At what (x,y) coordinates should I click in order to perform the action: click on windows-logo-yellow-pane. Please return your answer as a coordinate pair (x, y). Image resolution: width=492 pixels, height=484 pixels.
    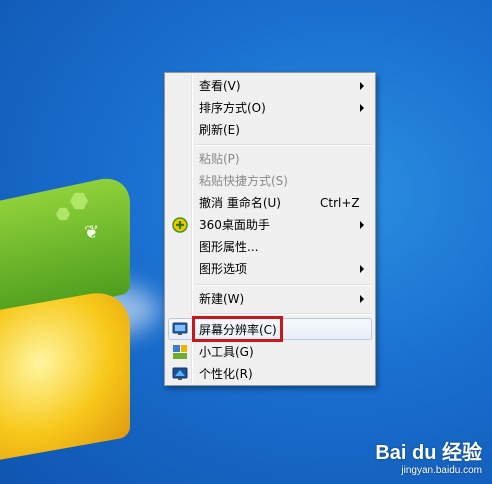
    Looking at the image, I should click on (65, 375).